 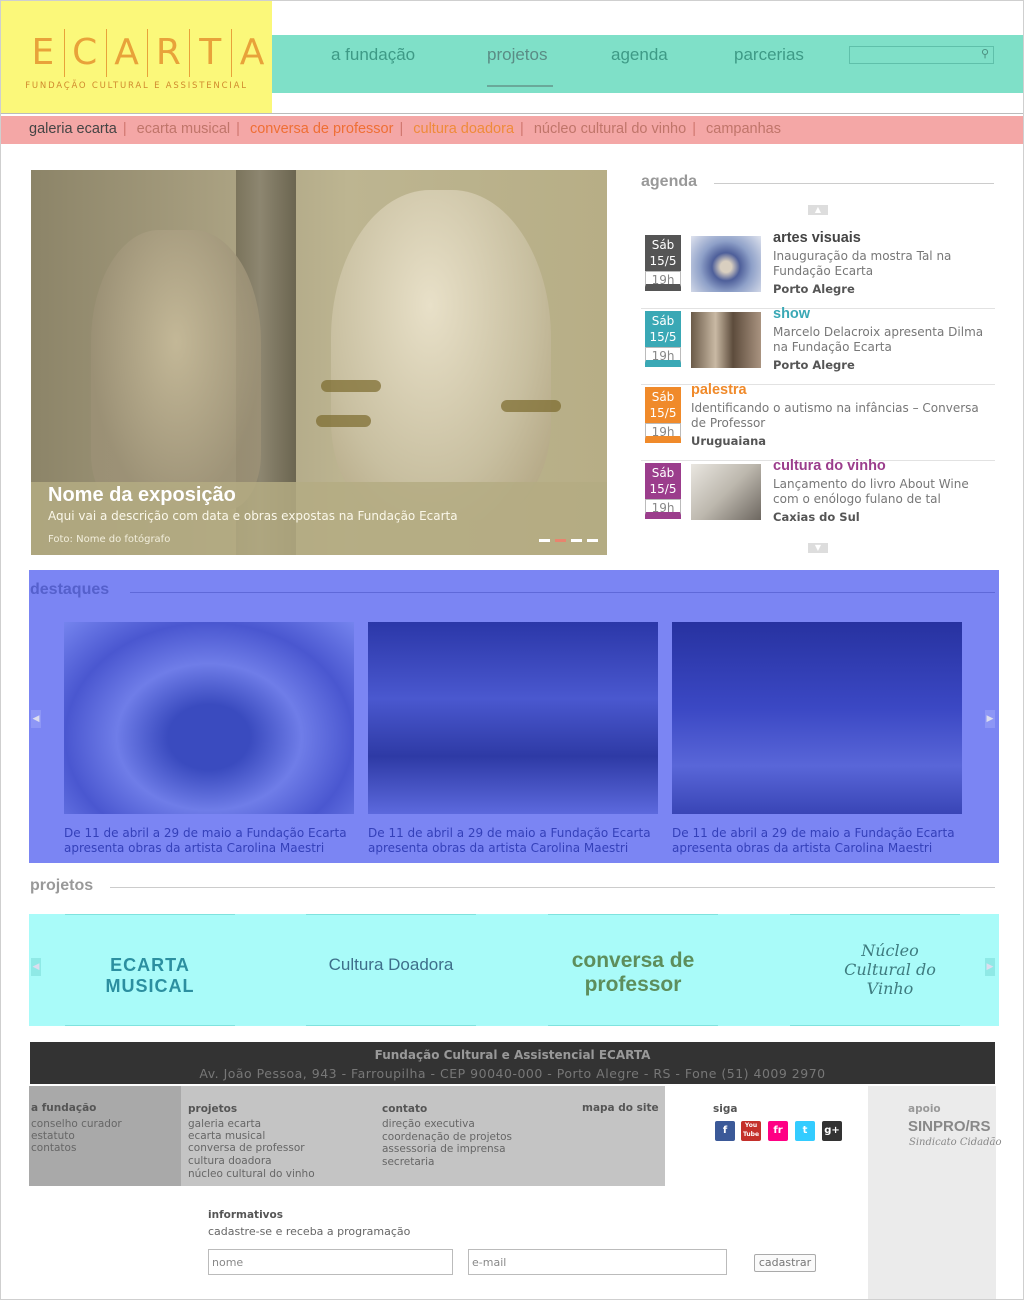 What do you see at coordinates (990, 719) in the screenshot?
I see `carousel-next-icon: ▶` at bounding box center [990, 719].